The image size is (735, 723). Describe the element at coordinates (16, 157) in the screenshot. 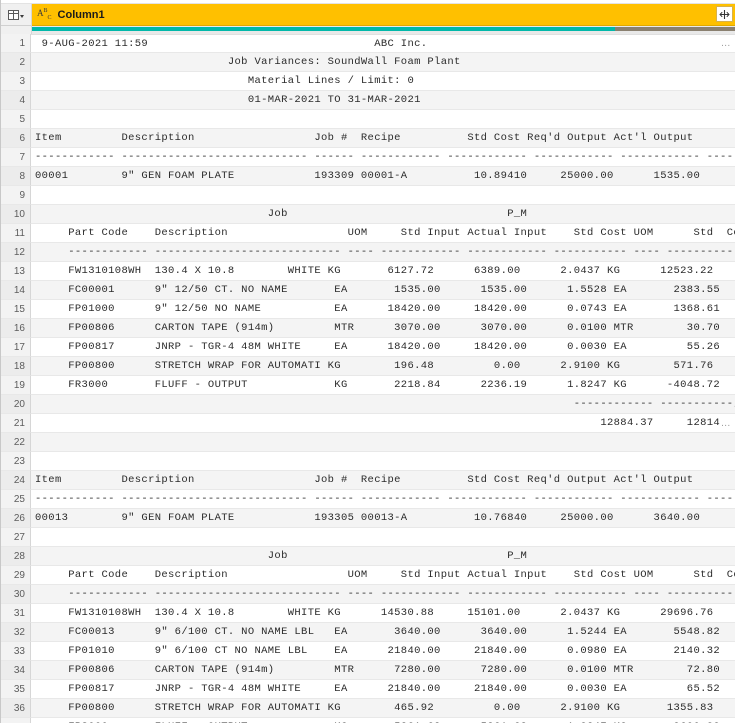

I see `row-number: 7` at that location.